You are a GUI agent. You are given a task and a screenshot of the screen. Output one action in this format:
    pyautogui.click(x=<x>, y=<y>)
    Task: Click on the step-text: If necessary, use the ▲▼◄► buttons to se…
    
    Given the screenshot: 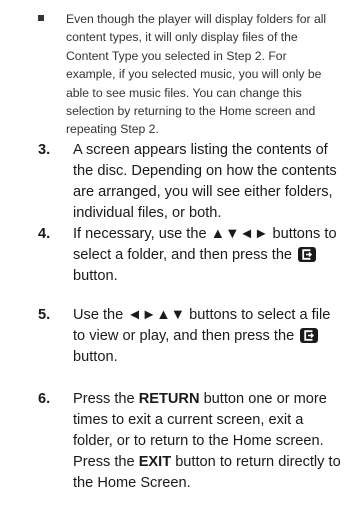 What is the action you would take?
    pyautogui.click(x=207, y=255)
    